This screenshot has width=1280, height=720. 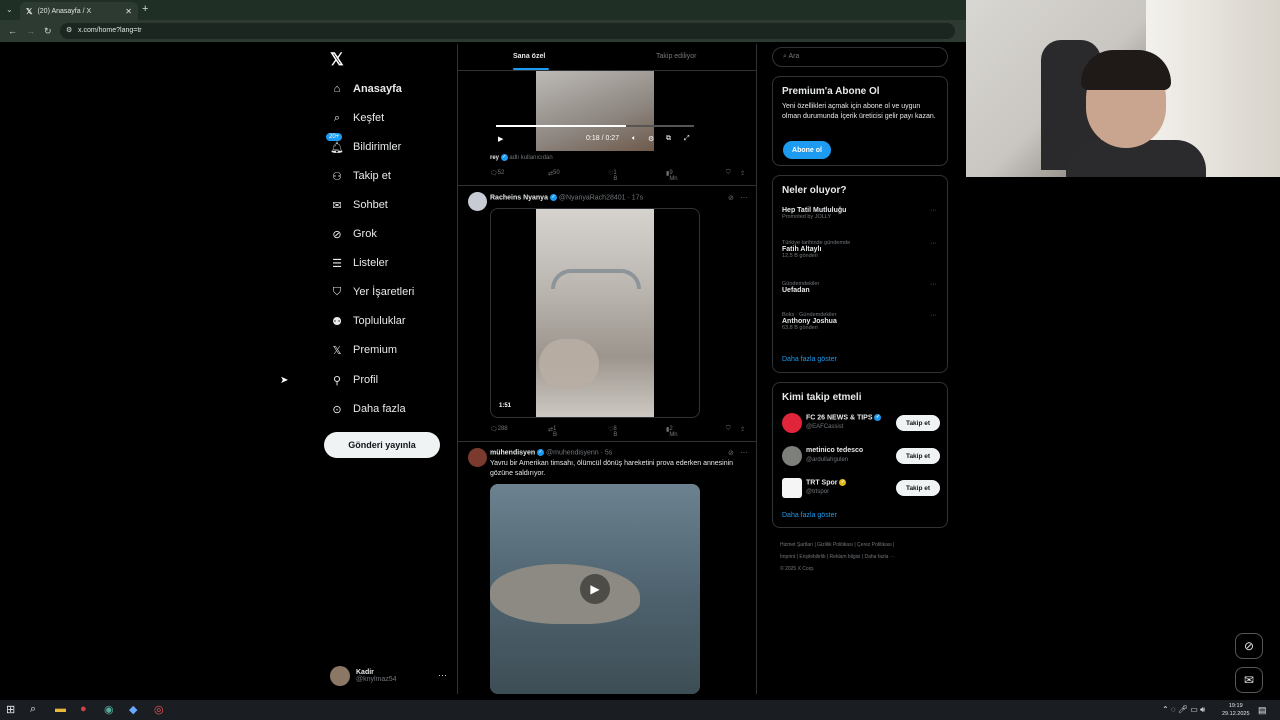 What do you see at coordinates (145, 9) in the screenshot?
I see `new-tab-icon: +` at bounding box center [145, 9].